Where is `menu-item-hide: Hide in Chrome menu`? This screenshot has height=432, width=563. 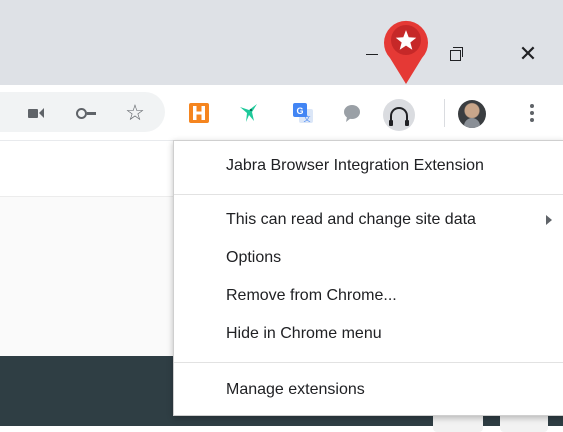 menu-item-hide: Hide in Chrome menu is located at coordinates (368, 334).